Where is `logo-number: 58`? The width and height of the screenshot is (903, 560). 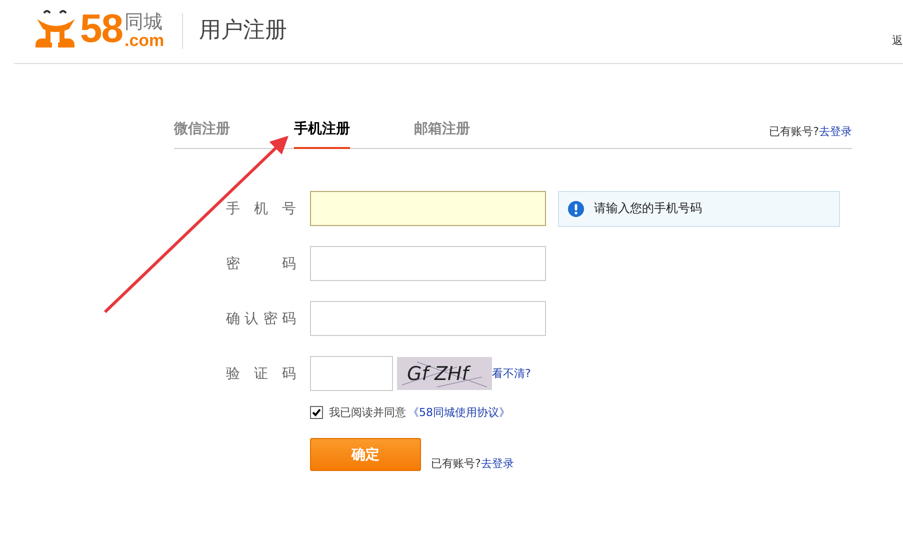
logo-number: 58 is located at coordinates (101, 29).